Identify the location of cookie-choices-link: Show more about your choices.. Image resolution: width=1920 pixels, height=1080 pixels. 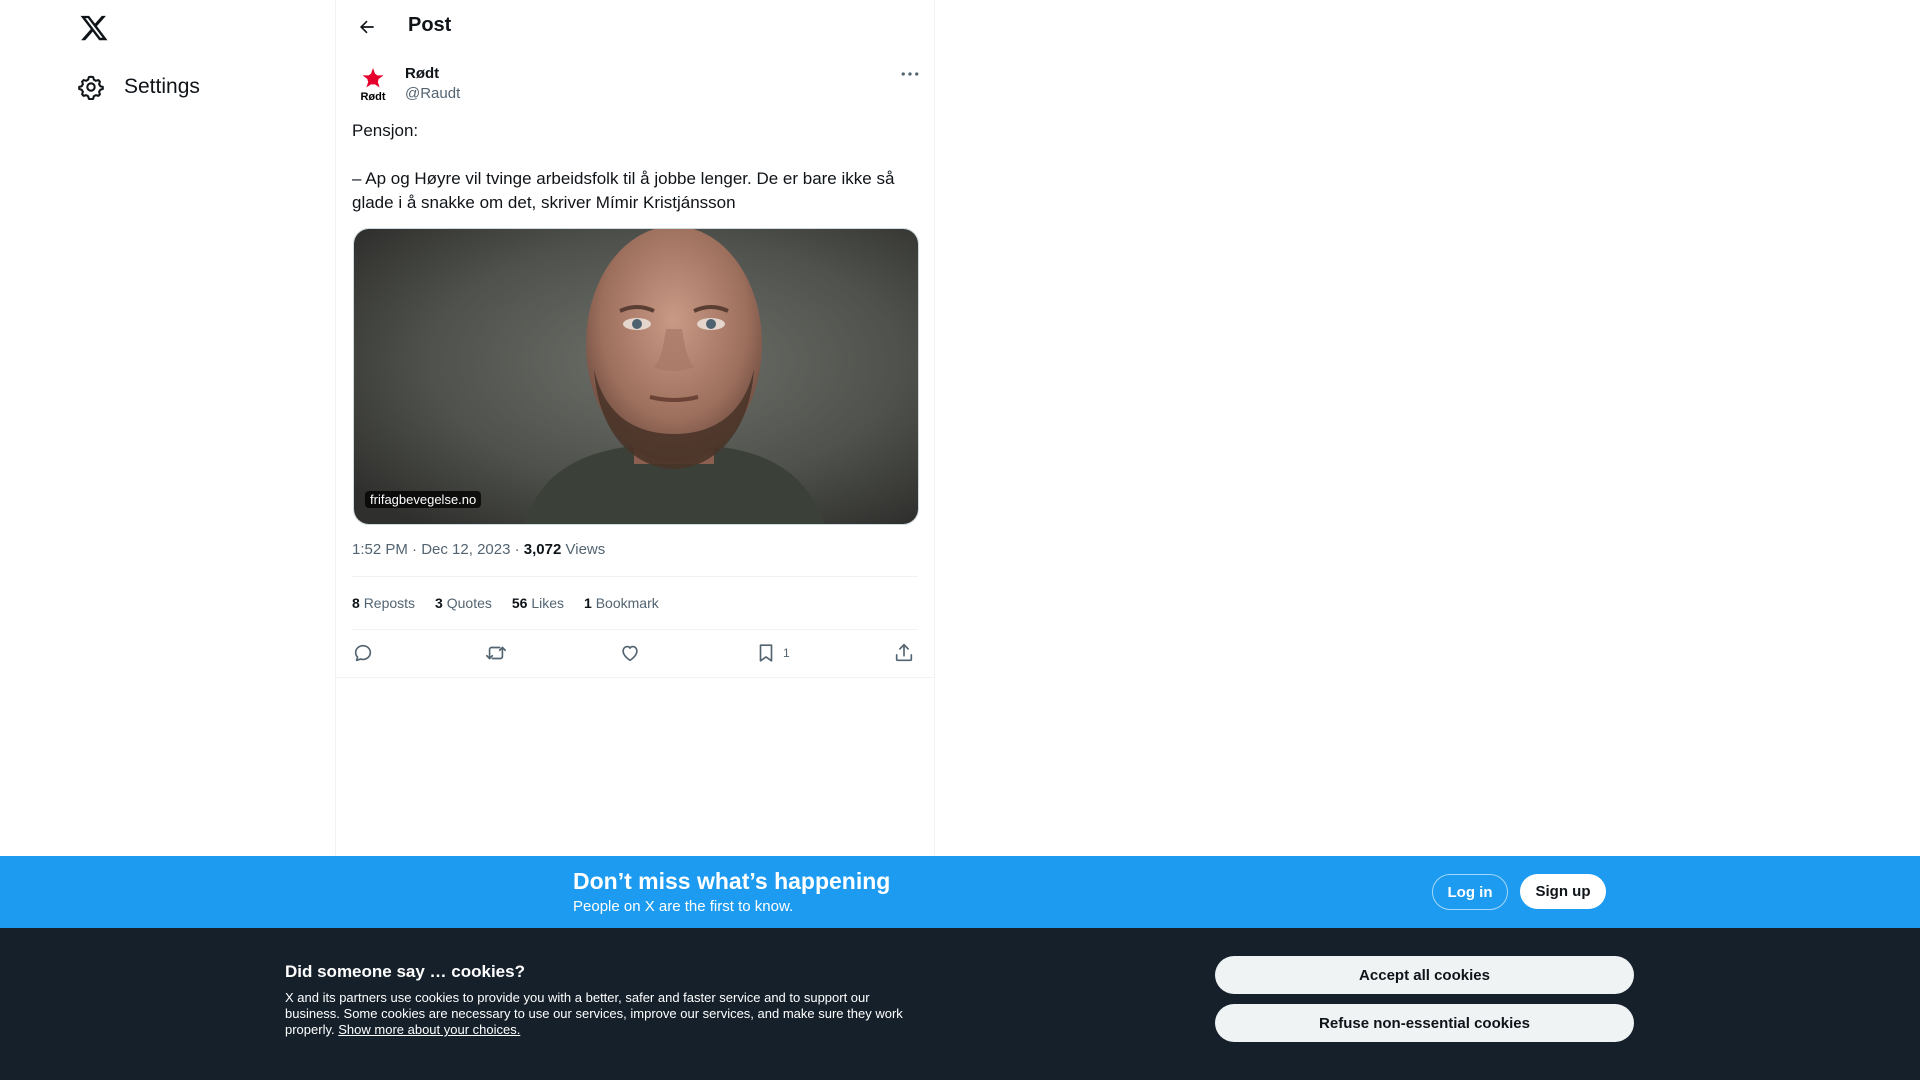
(429, 1029).